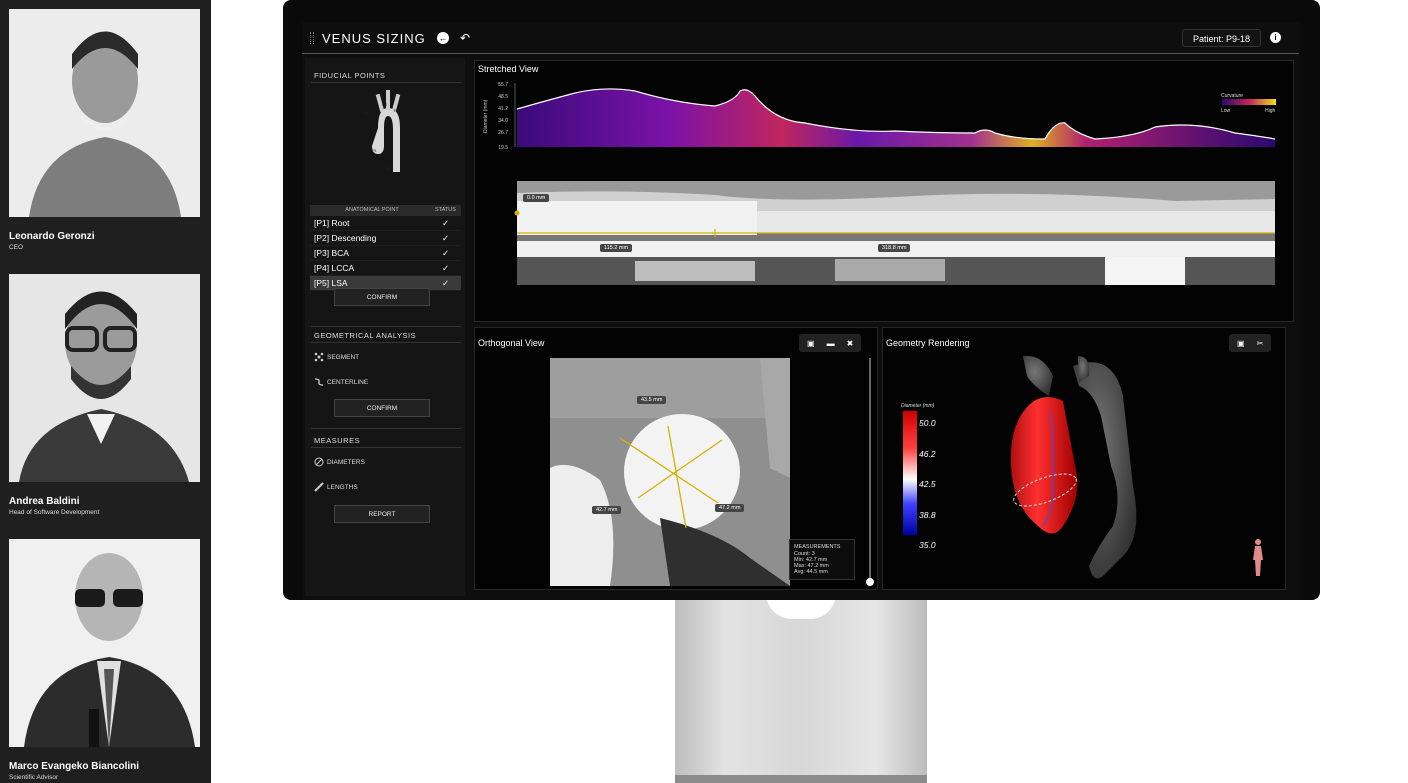  I want to click on y-tick: 55.7, so click(503, 85).